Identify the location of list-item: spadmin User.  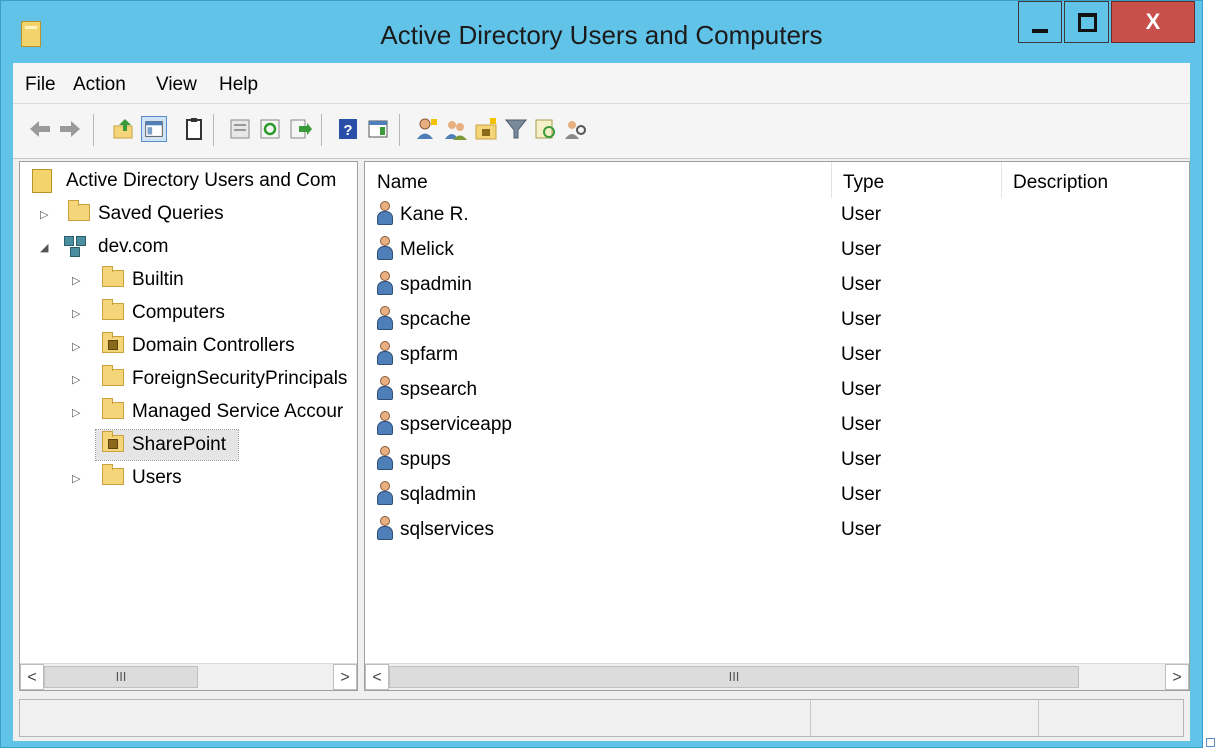
(775, 285).